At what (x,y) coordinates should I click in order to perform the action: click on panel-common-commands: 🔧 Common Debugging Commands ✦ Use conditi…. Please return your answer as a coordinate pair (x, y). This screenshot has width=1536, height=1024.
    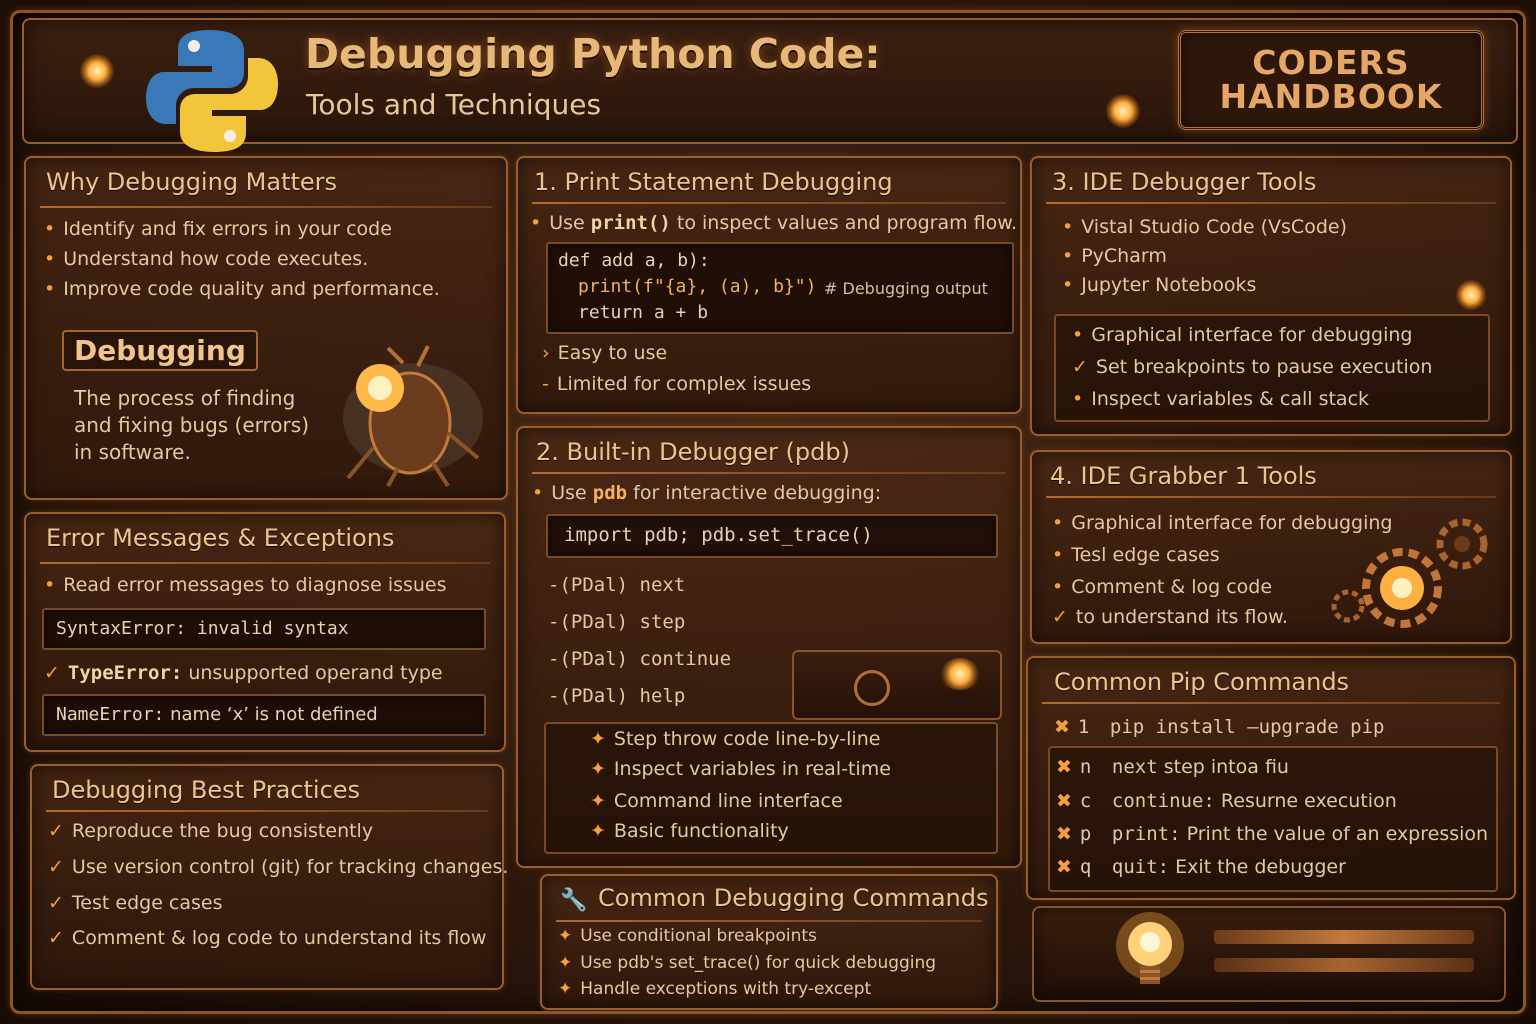
    Looking at the image, I should click on (769, 942).